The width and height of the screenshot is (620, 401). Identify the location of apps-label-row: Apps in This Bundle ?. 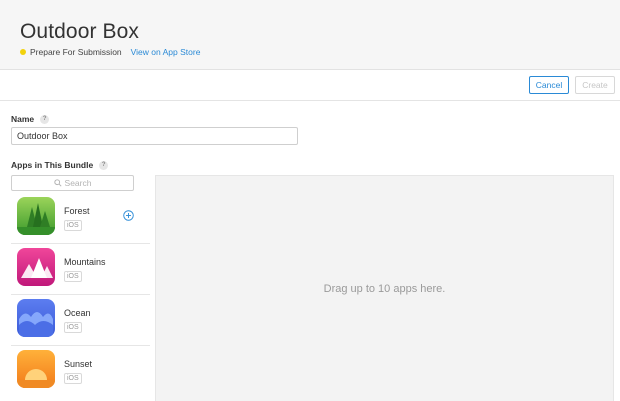
(60, 165).